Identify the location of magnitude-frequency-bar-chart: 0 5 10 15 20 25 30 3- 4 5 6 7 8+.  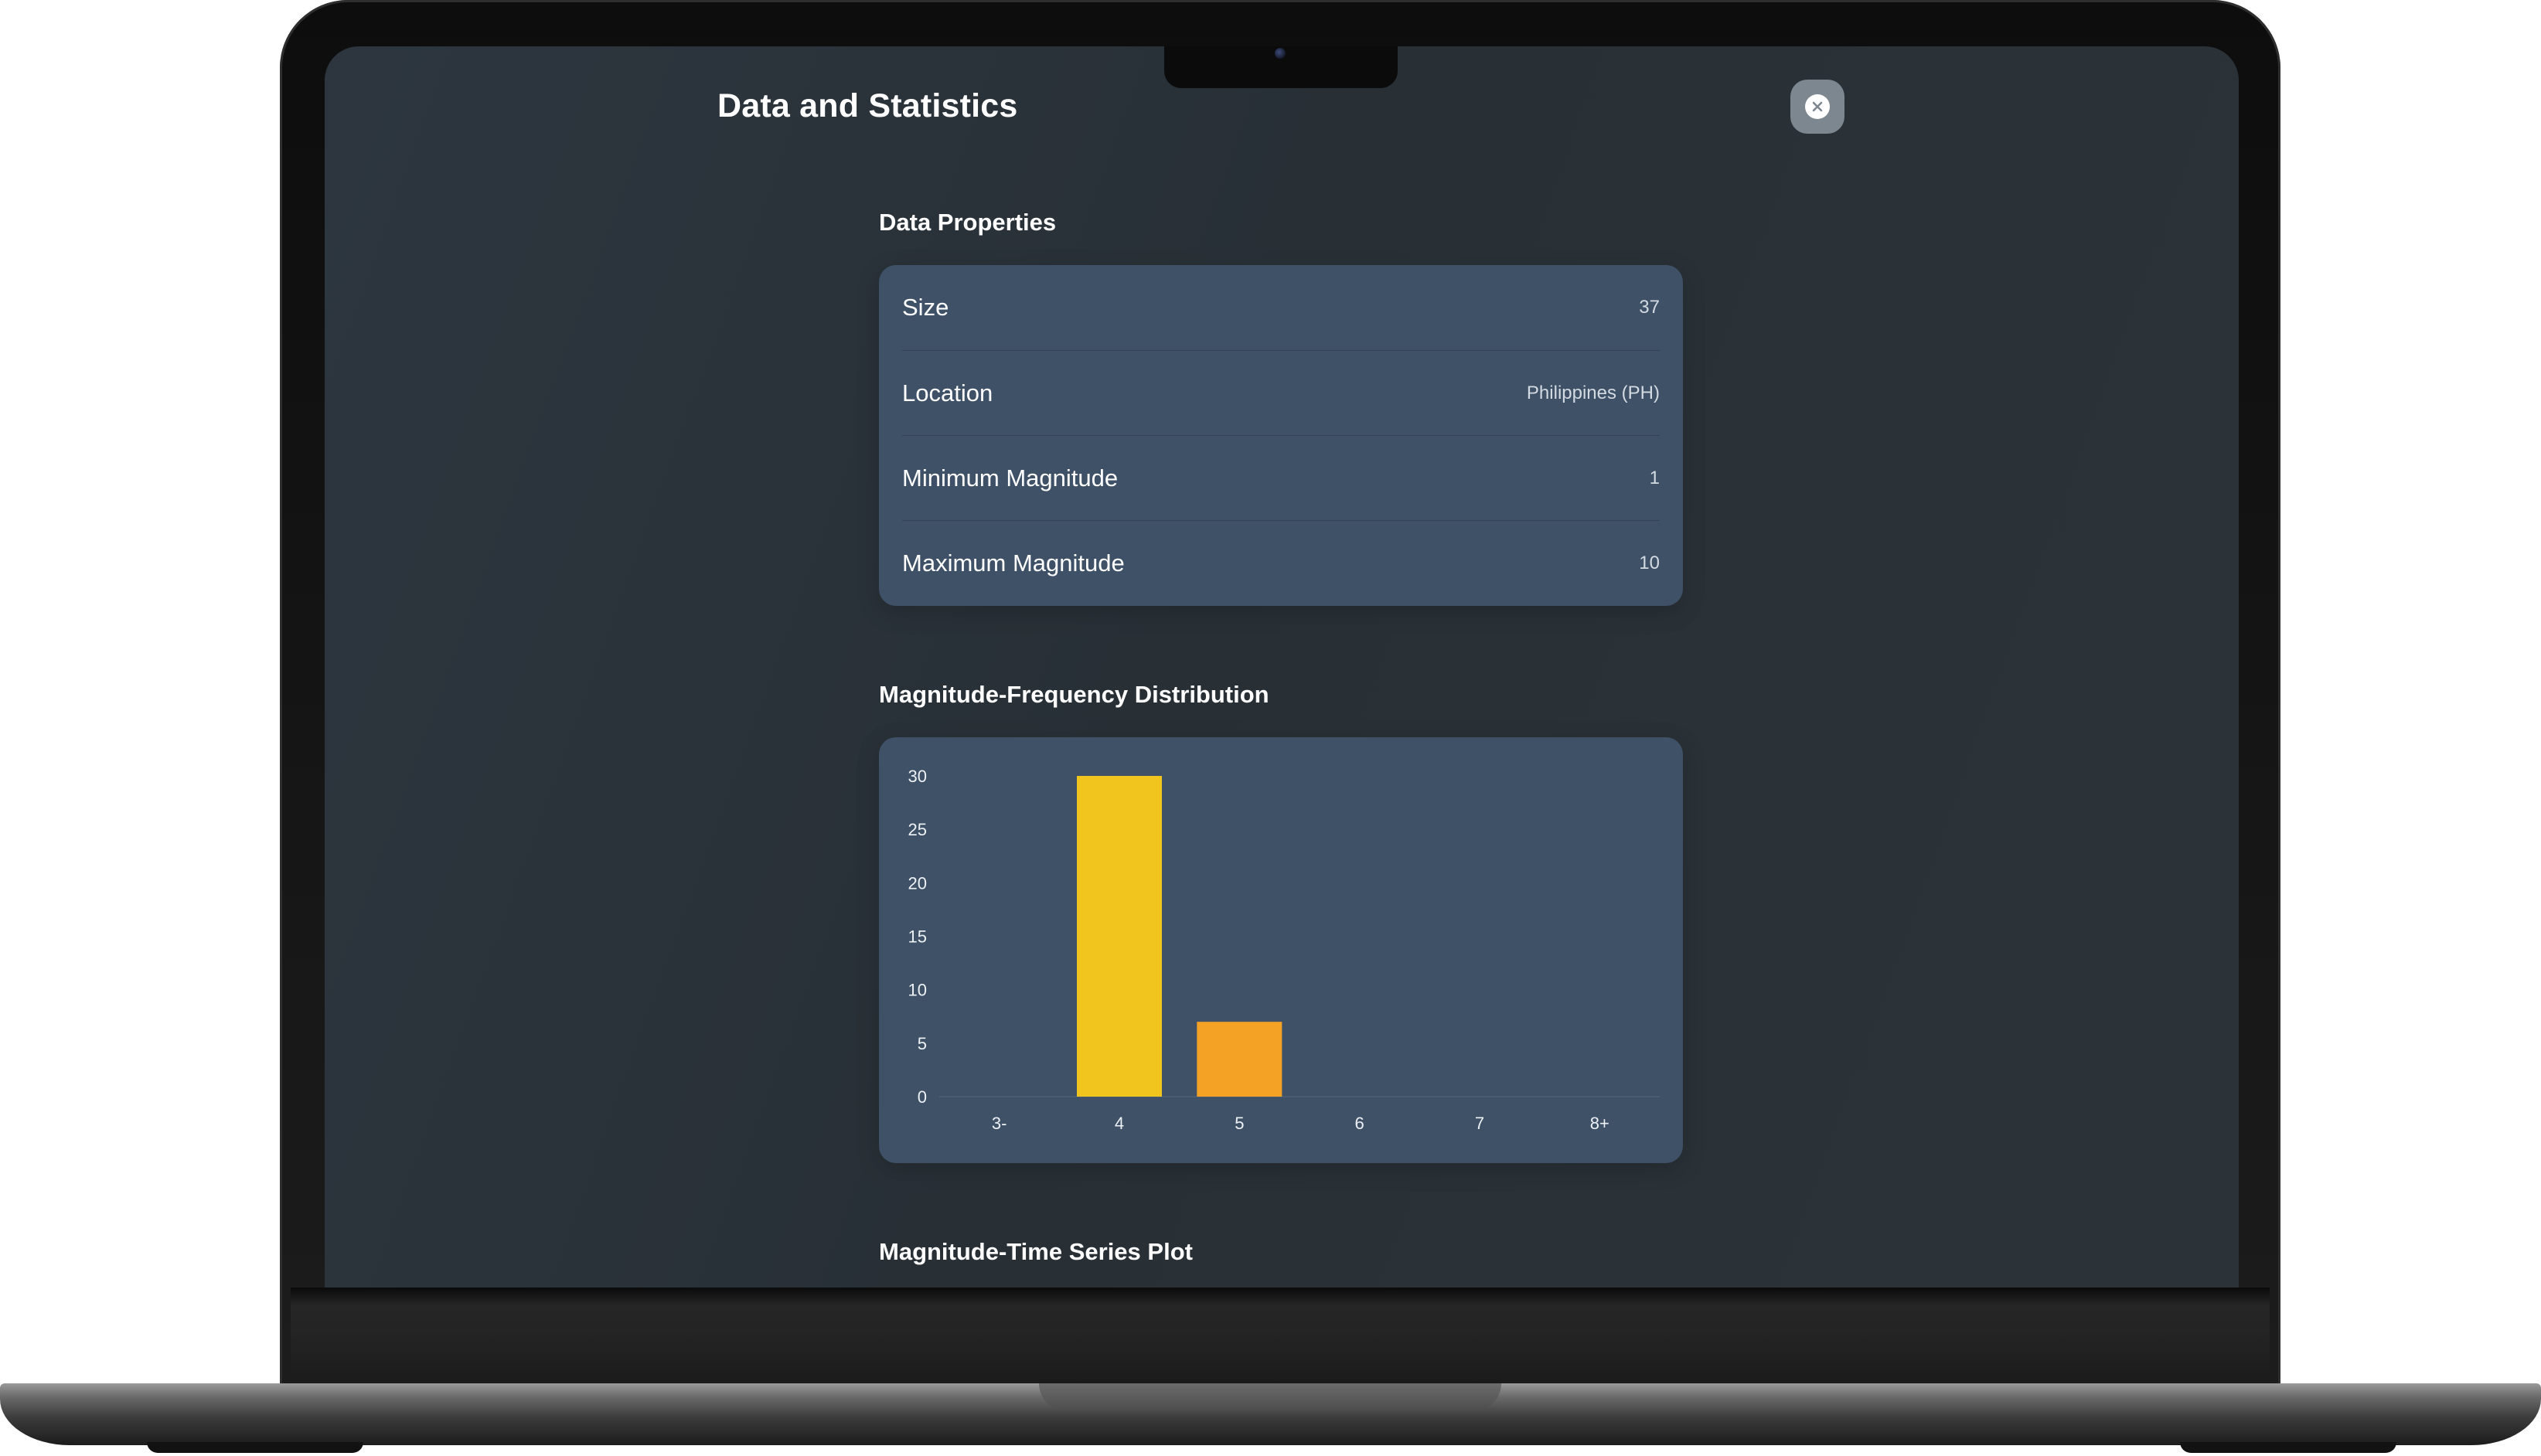
(1284, 950).